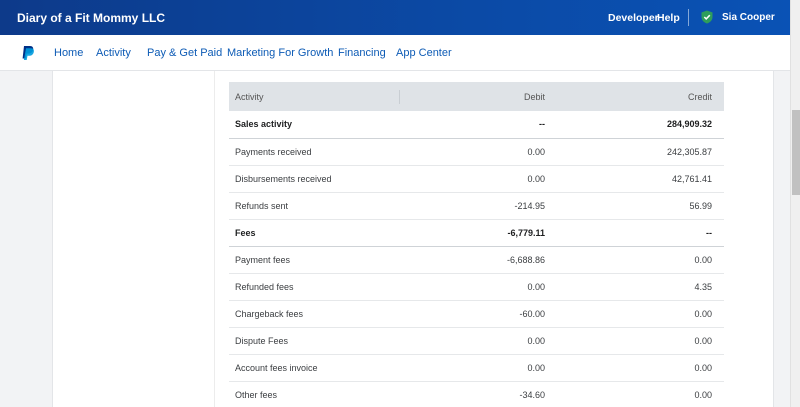 This screenshot has height=407, width=800. Describe the element at coordinates (526, 232) in the screenshot. I see `row-debit: -6,779.11` at that location.